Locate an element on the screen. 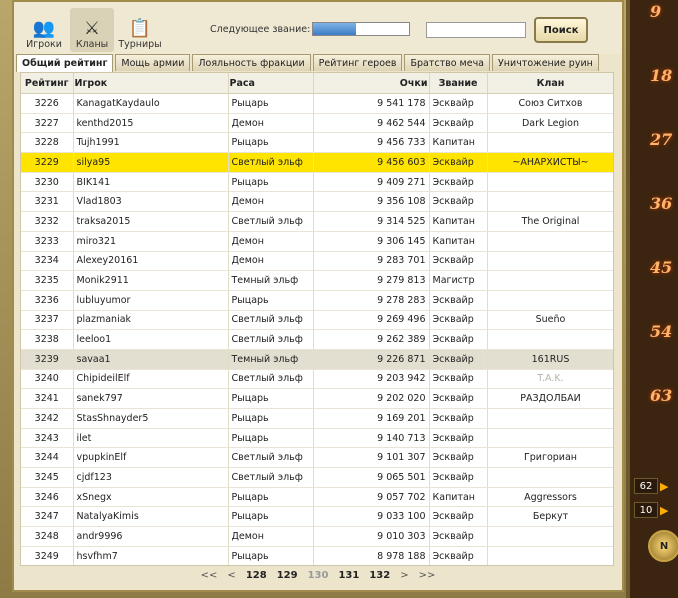 This screenshot has width=678, height=598. player-cell: kenthd2015 is located at coordinates (151, 123).